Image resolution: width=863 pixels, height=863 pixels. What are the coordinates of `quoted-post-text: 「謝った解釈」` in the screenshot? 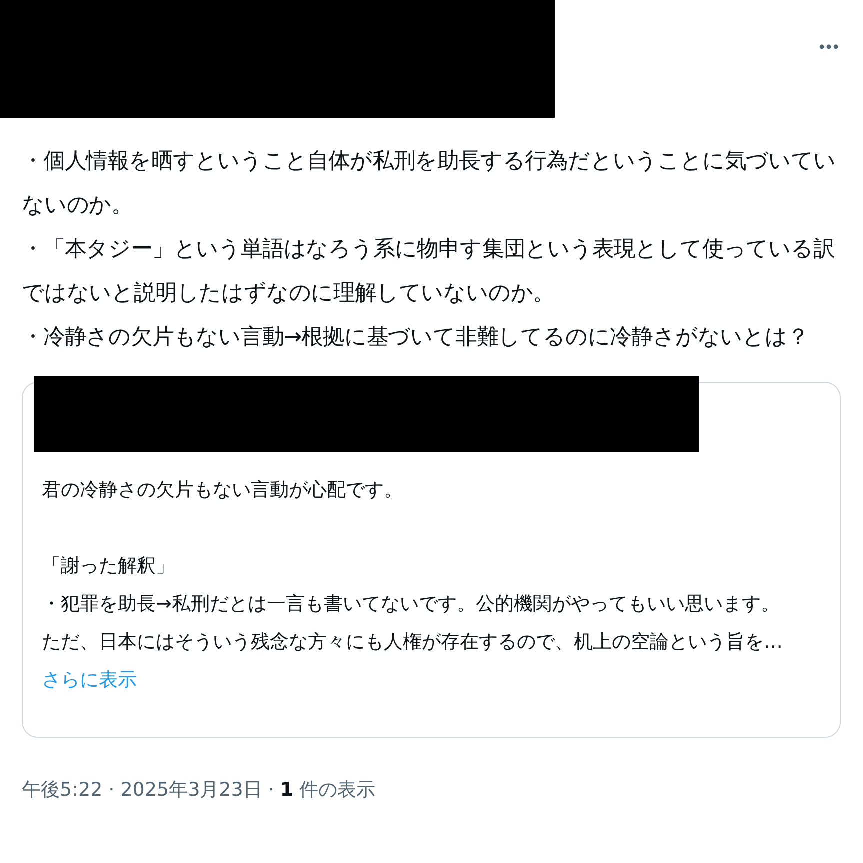 It's located at (109, 566).